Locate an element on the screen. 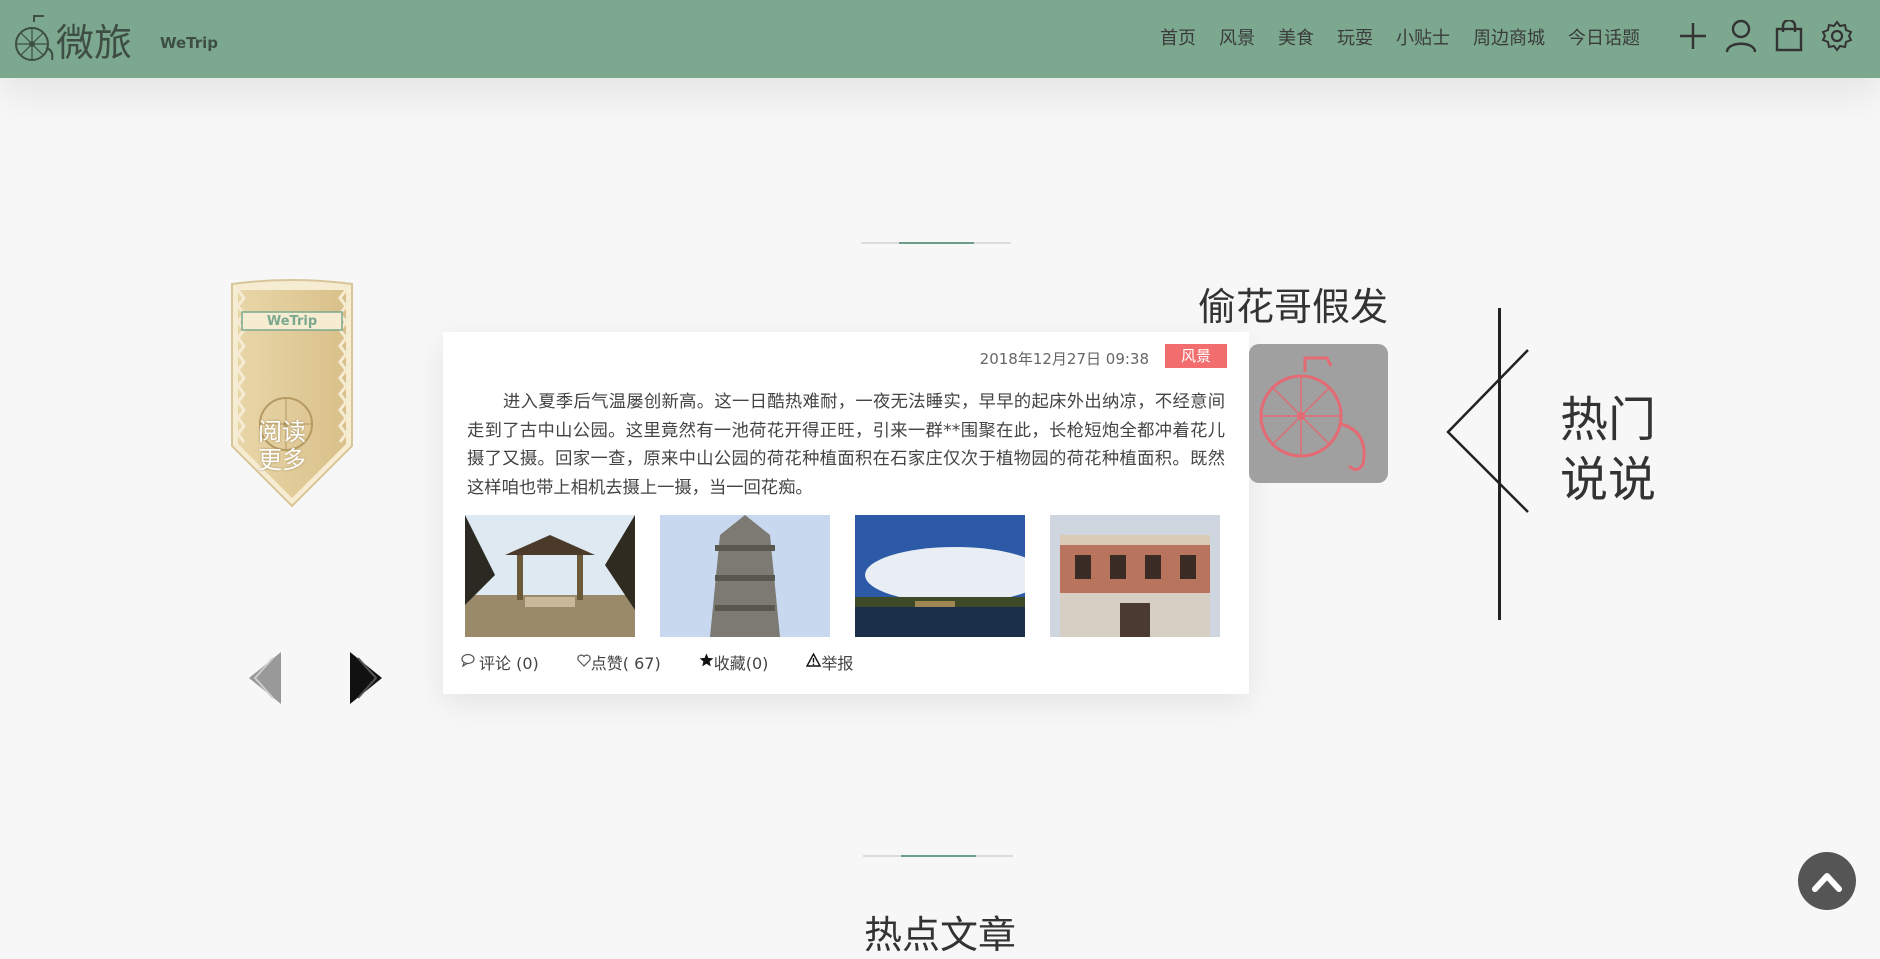 The width and height of the screenshot is (1880, 959). report-button: 举报 is located at coordinates (829, 662).